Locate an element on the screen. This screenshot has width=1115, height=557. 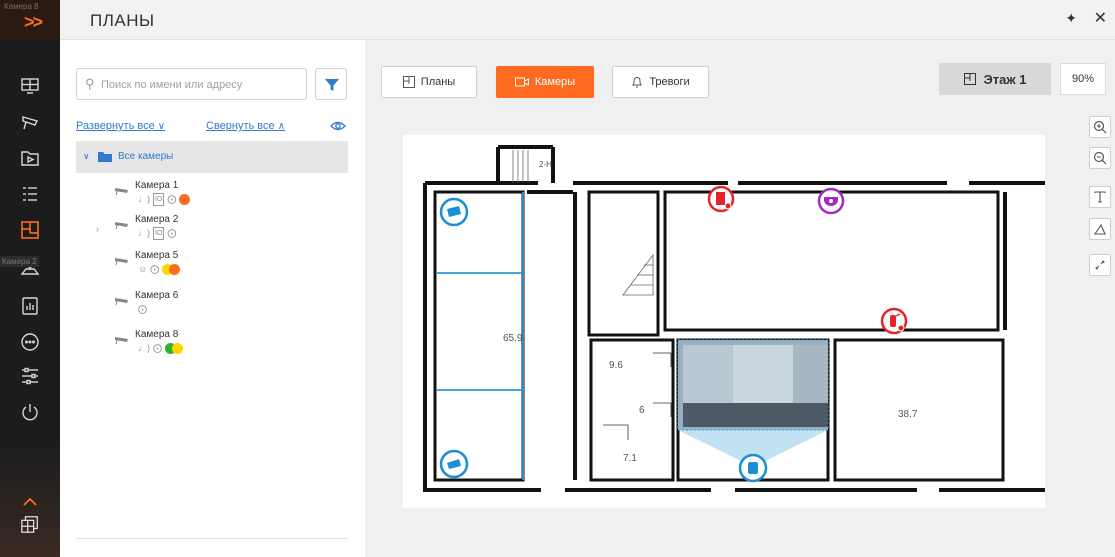
tab-alarms-label: Тревоги is located at coordinates (669, 82).